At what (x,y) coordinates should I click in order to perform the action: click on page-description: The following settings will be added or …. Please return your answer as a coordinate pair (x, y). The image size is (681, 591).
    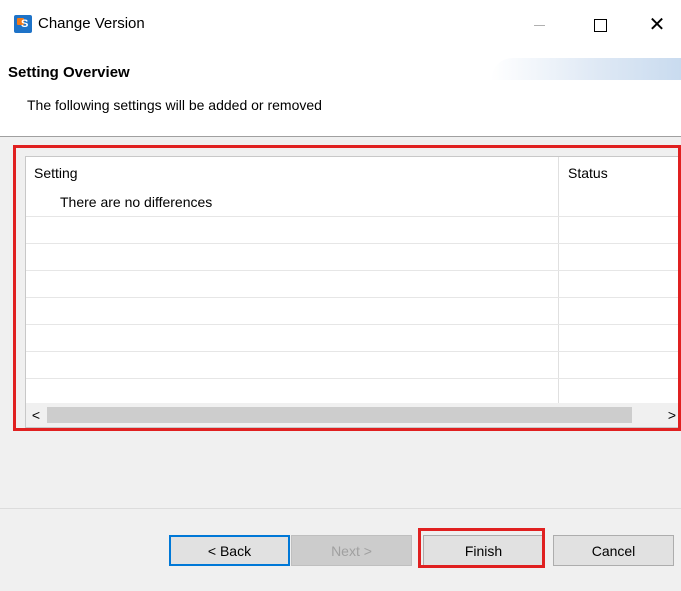
    Looking at the image, I should click on (174, 105).